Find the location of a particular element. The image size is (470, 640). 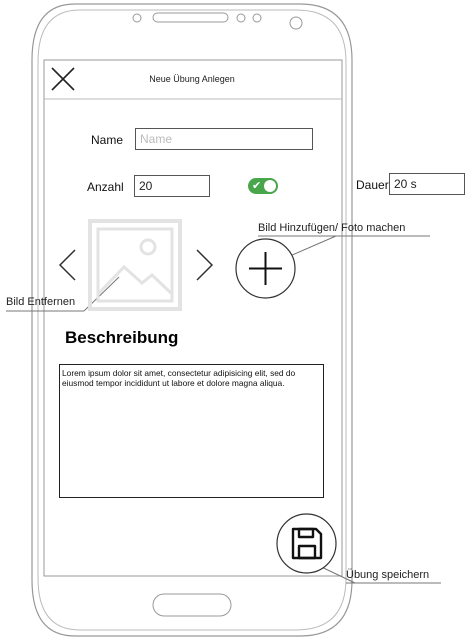

duration-label: Dauer is located at coordinates (372, 185).